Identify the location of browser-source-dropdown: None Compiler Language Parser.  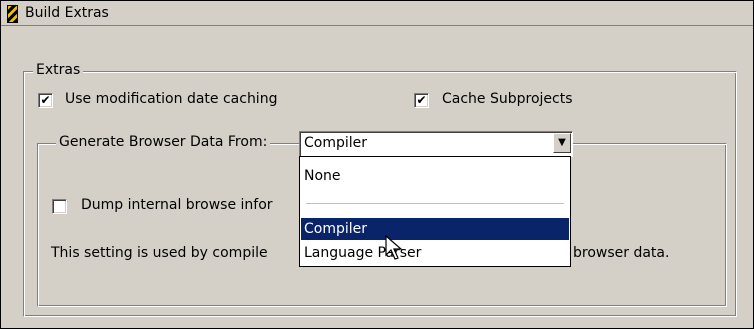
(435, 211).